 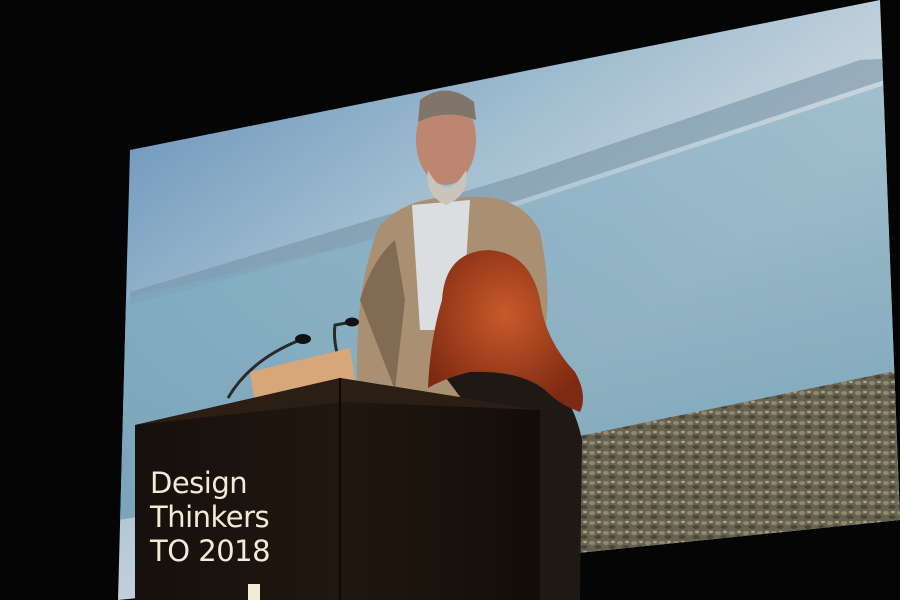 I want to click on podium-sign-line-3: TO 2018, so click(x=210, y=551).